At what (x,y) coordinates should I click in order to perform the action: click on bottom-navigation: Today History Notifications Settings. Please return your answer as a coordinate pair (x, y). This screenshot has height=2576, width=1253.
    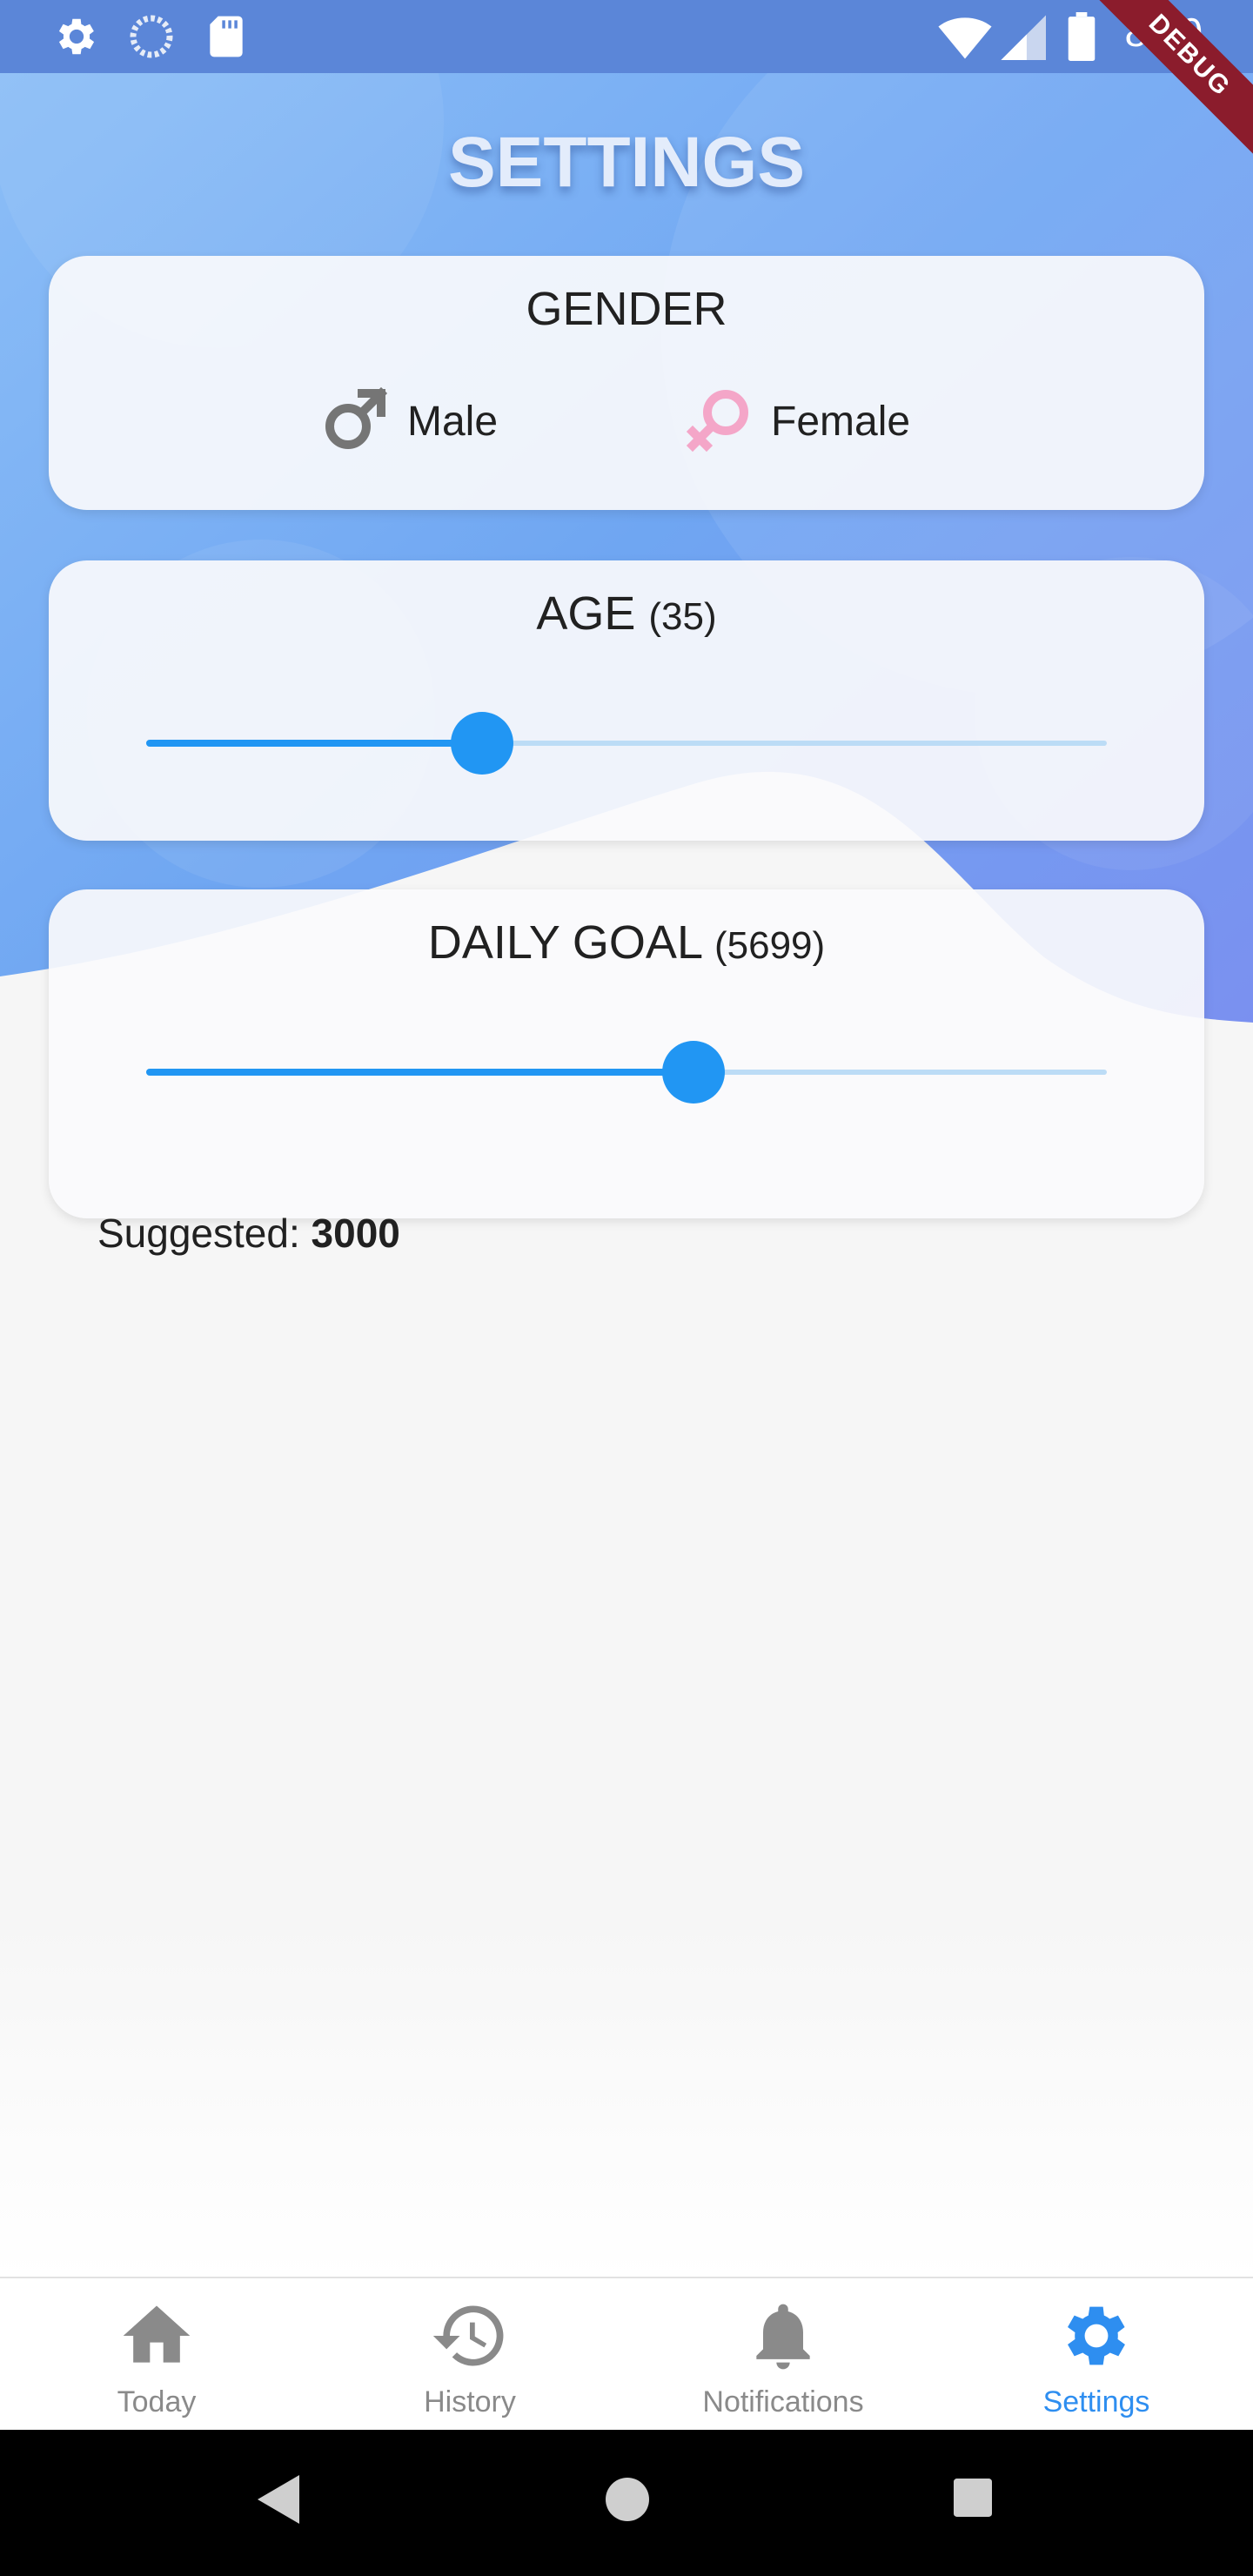
    Looking at the image, I should click on (626, 2353).